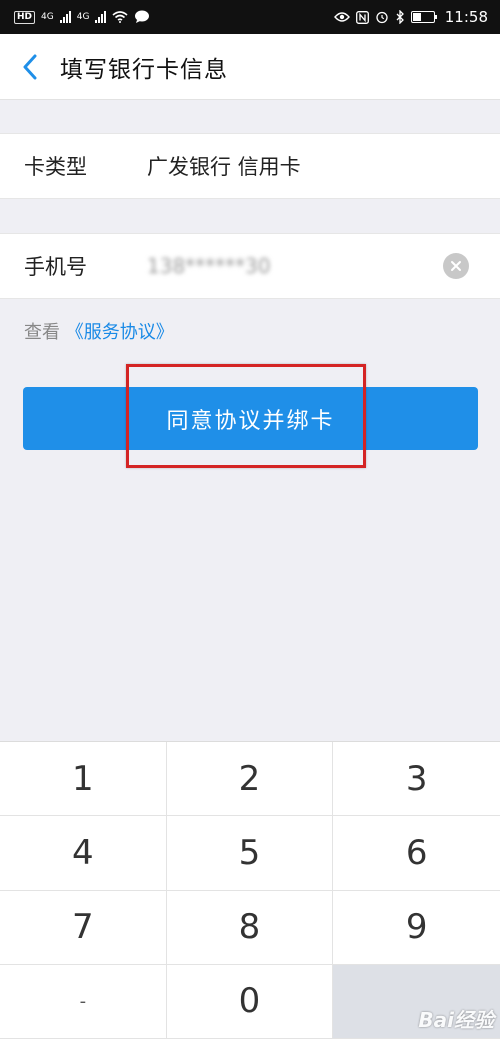 Image resolution: width=500 pixels, height=1039 pixels. What do you see at coordinates (287, 266) in the screenshot?
I see `phone-input` at bounding box center [287, 266].